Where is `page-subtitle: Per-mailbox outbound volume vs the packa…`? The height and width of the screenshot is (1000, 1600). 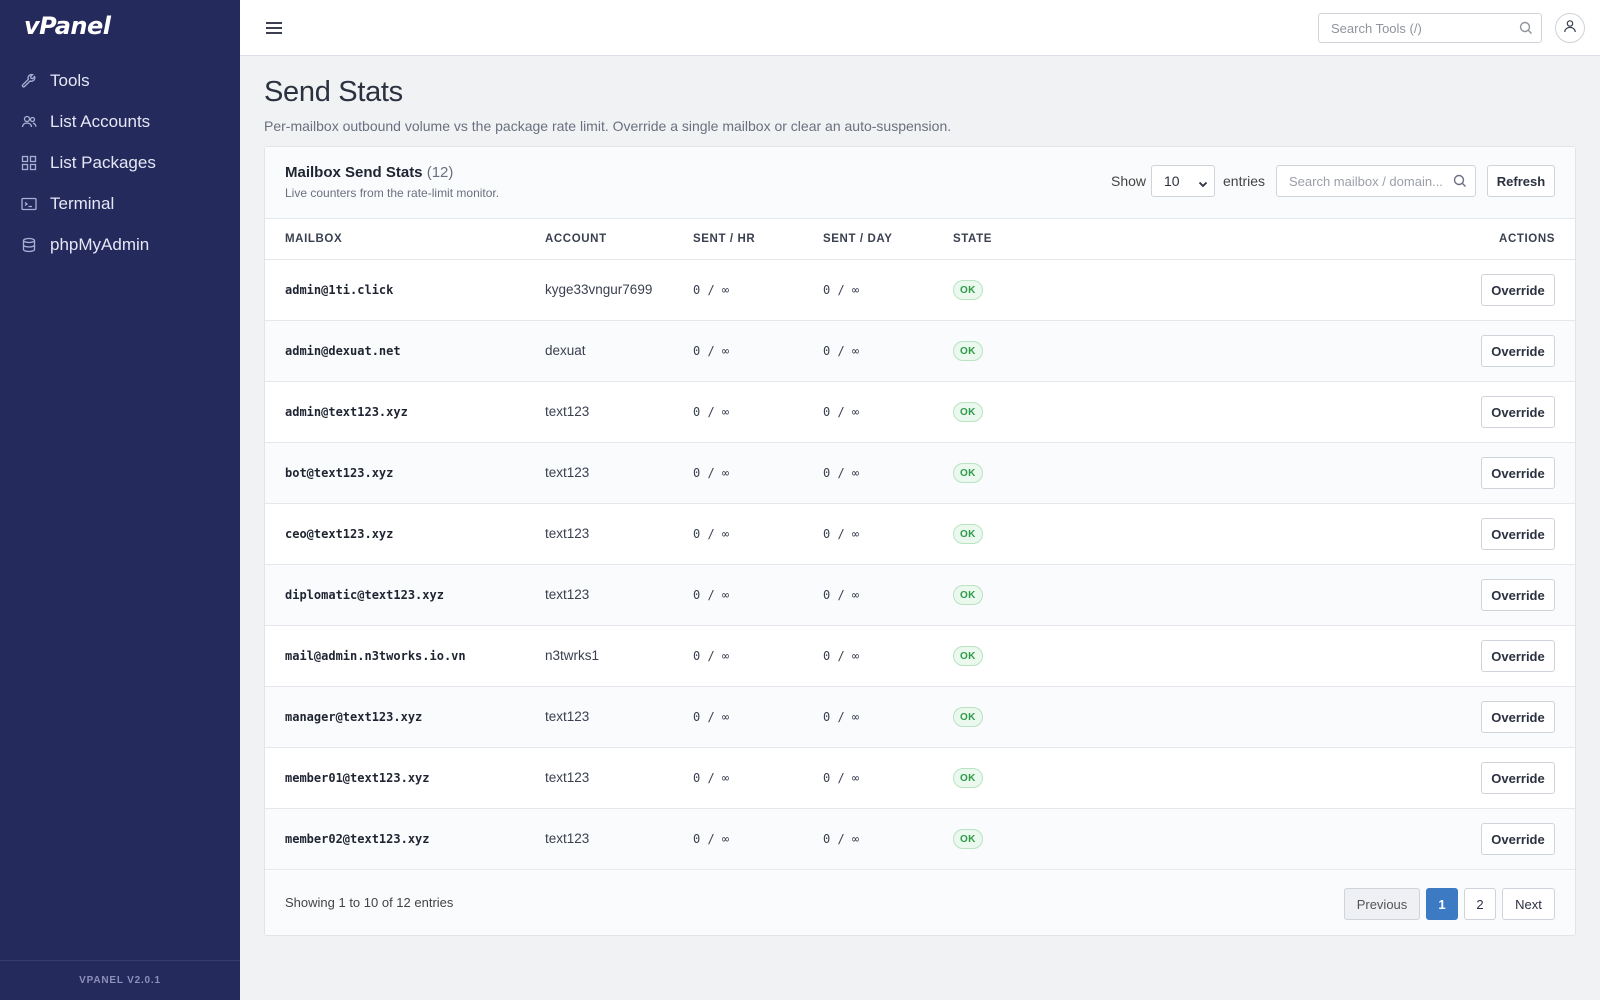
page-subtitle: Per-mailbox outbound volume vs the packa… is located at coordinates (608, 126).